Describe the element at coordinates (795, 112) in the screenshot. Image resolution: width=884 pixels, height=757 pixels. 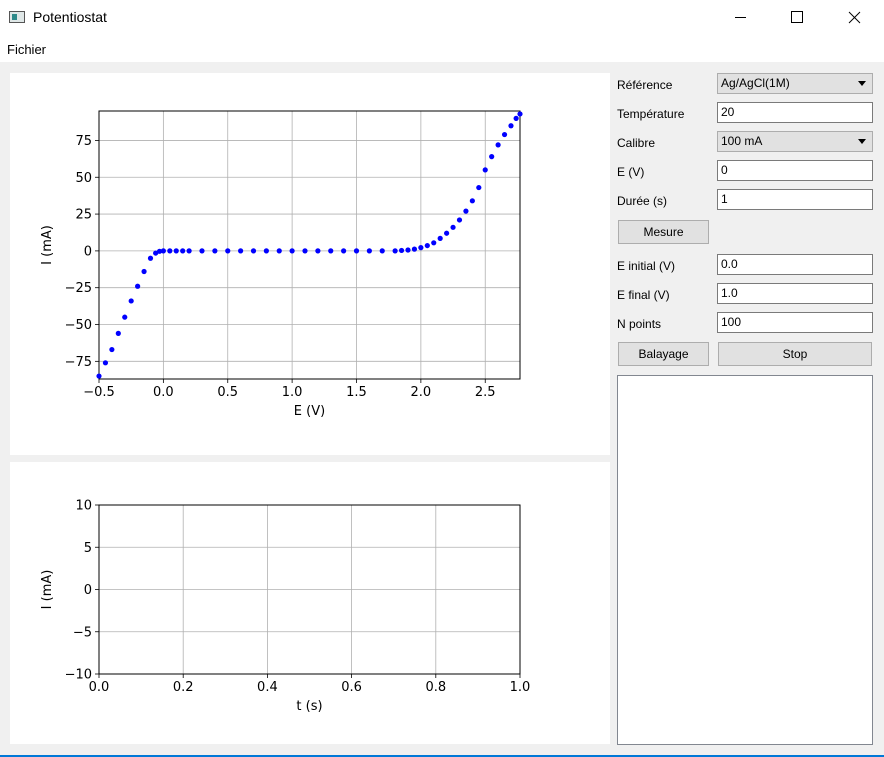
I see `temperature-input: 20` at that location.